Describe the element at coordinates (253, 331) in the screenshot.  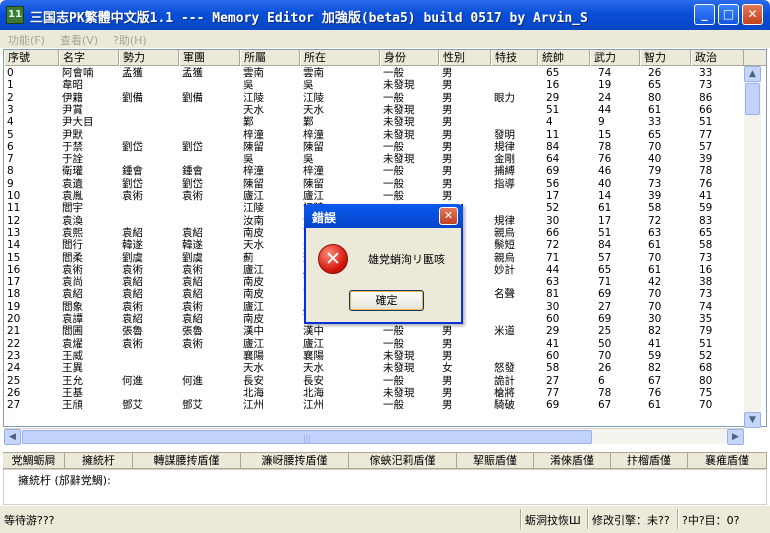
I see `table-cell: 漢中` at that location.